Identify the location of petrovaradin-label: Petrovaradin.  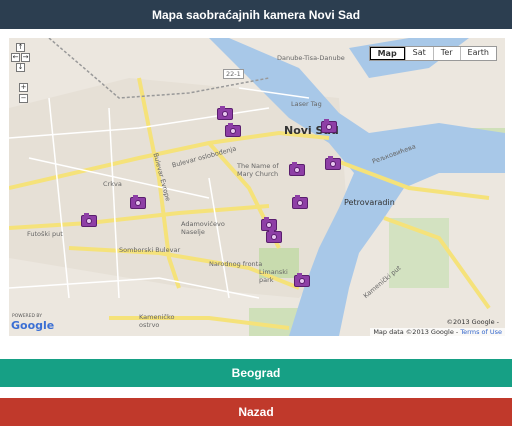
(369, 202).